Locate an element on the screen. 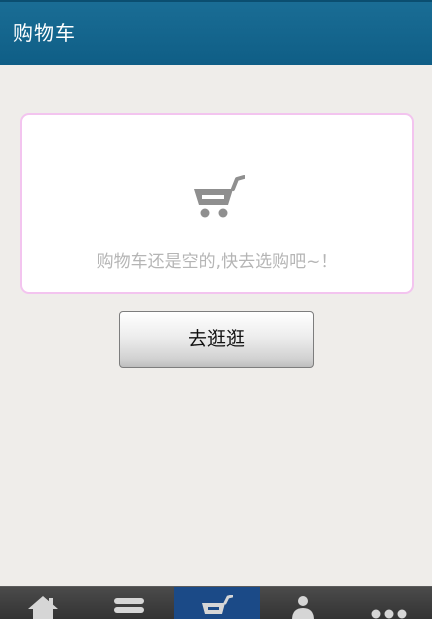 This screenshot has height=619, width=432. category-list-icon is located at coordinates (129, 605).